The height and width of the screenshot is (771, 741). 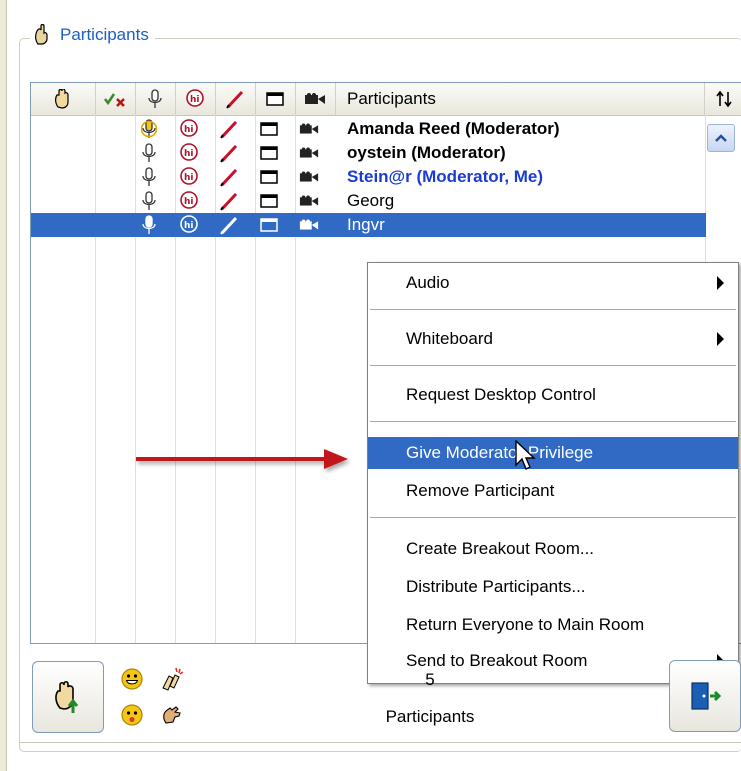 I want to click on col-approval, so click(x=115, y=99).